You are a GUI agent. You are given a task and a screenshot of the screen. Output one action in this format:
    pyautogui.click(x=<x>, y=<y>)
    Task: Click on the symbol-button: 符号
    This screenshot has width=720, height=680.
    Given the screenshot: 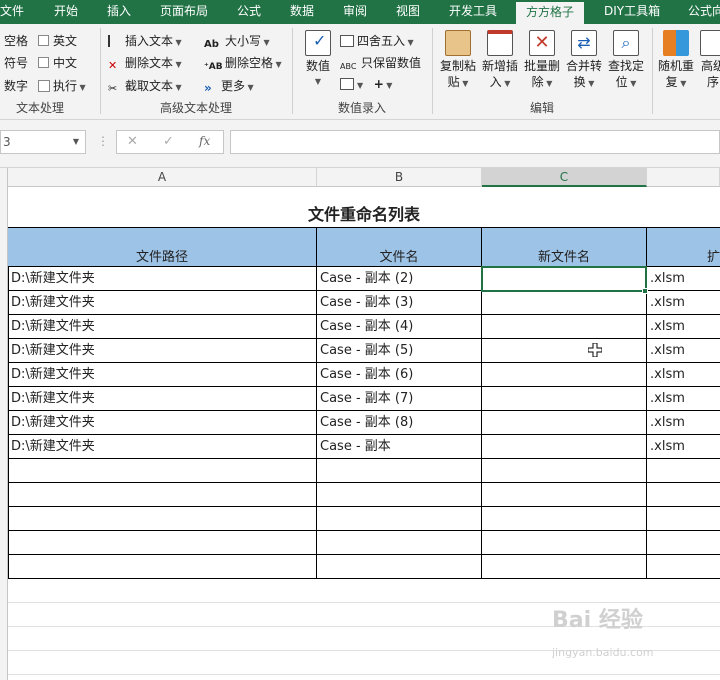 What is the action you would take?
    pyautogui.click(x=16, y=62)
    